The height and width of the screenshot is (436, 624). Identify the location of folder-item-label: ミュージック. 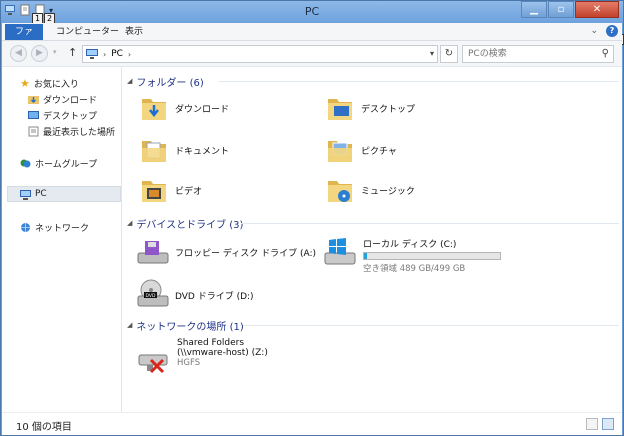
(388, 191).